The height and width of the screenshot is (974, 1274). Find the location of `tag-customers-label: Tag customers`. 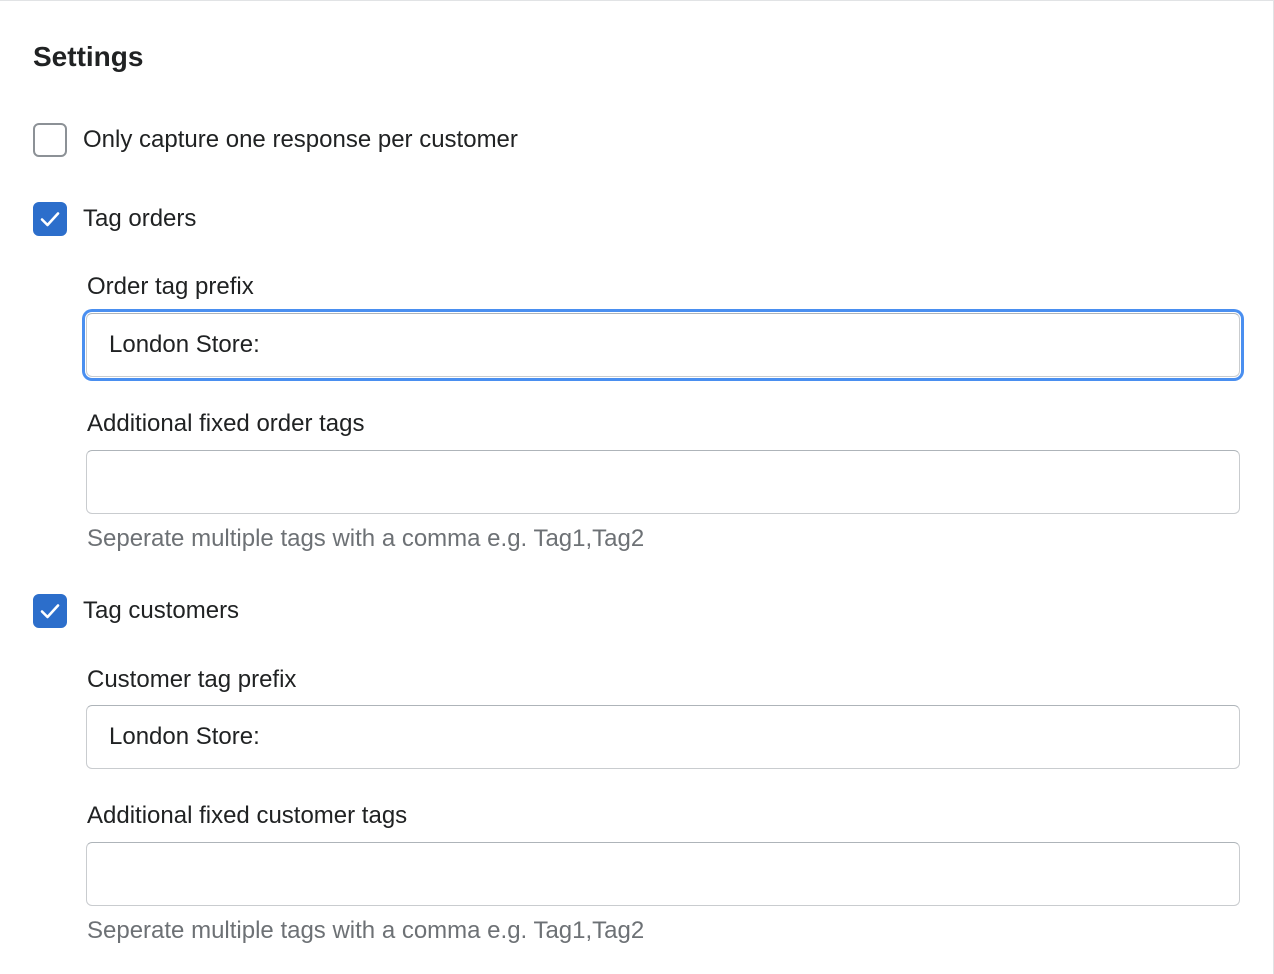

tag-customers-label: Tag customers is located at coordinates (161, 611).